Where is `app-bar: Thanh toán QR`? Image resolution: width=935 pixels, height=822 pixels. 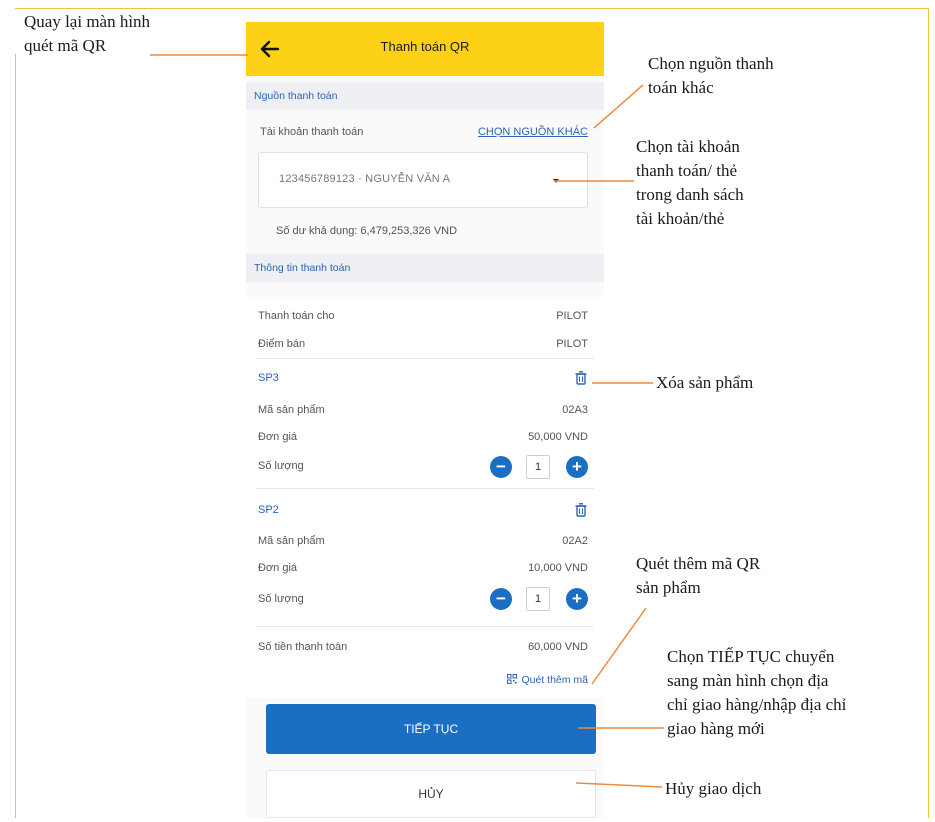
app-bar: Thanh toán QR is located at coordinates (425, 49).